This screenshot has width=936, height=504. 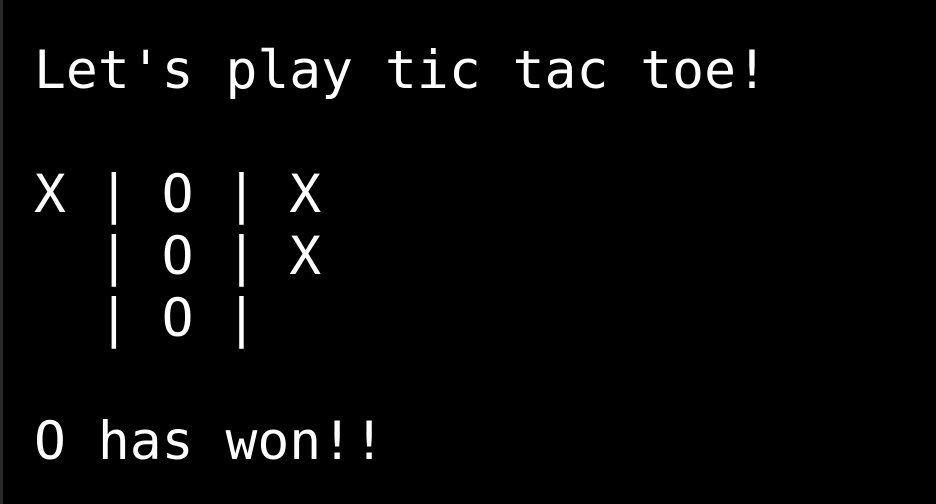 I want to click on game-result-message: O has won!!, so click(x=209, y=441).